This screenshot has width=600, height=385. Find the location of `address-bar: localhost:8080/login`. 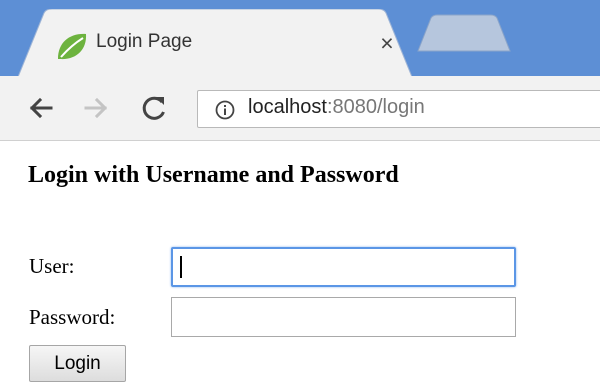

address-bar: localhost:8080/login is located at coordinates (398, 109).